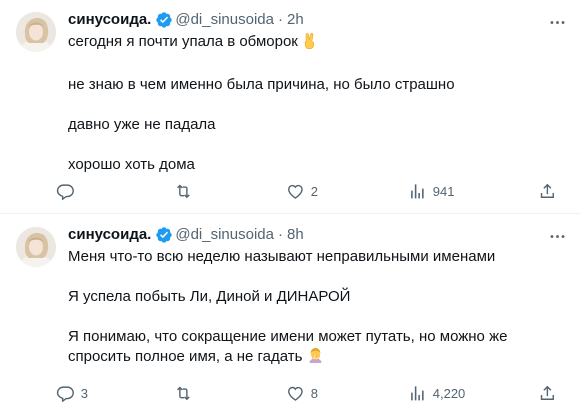 The width and height of the screenshot is (581, 419). I want to click on tweet-header: синусоида. @di_sinusoida · 2h, so click(316, 20).